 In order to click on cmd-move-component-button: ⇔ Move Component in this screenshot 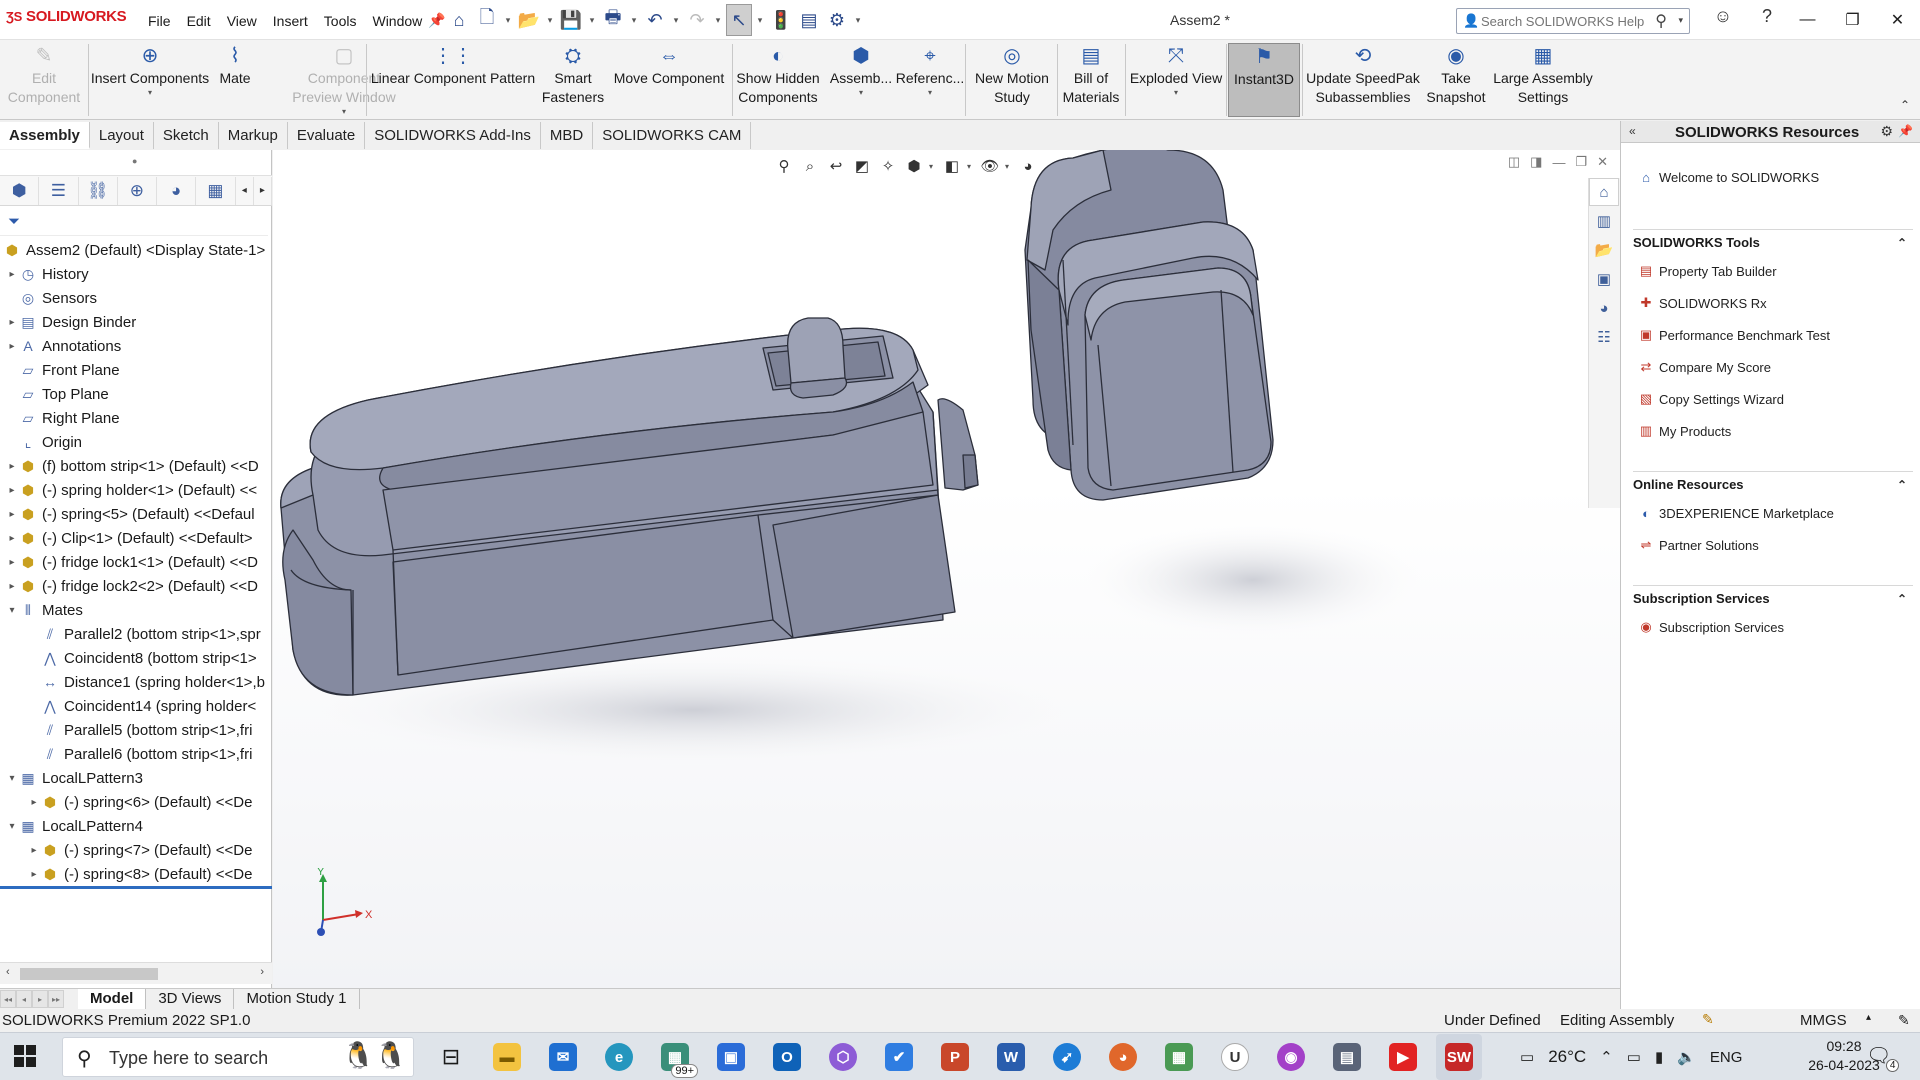, I will do `click(669, 80)`.